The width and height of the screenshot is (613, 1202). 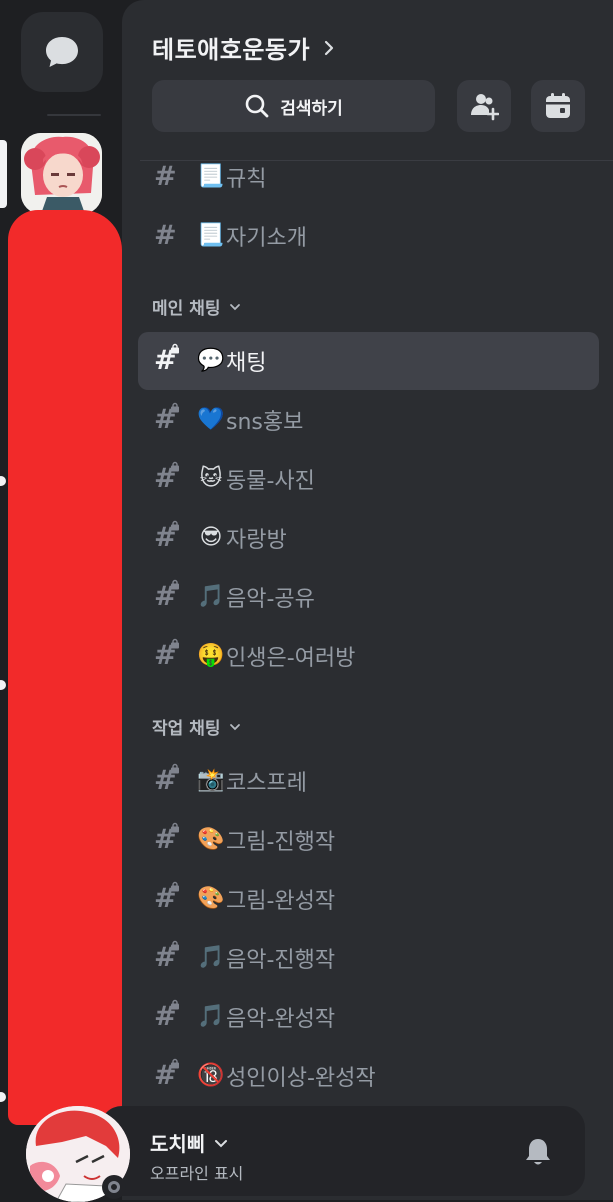 I want to click on channel-name: 자랑방, so click(x=256, y=540).